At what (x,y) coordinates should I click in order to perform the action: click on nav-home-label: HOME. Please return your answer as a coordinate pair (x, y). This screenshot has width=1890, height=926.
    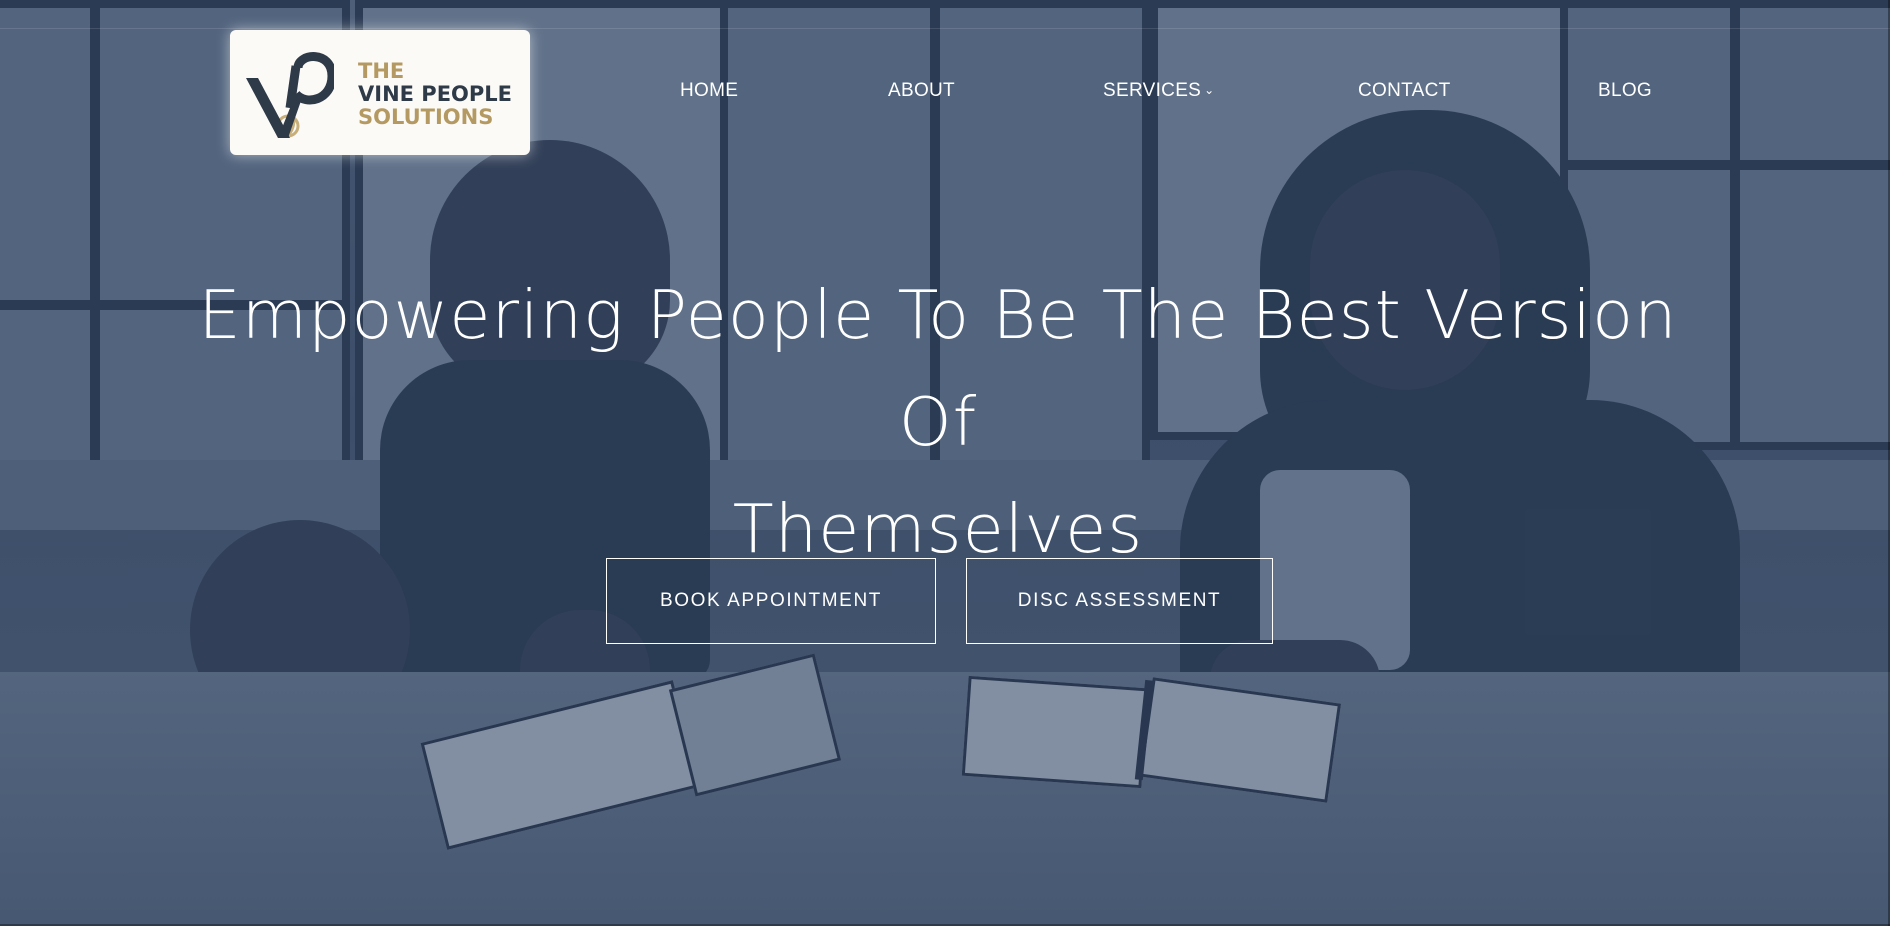
    Looking at the image, I should click on (709, 90).